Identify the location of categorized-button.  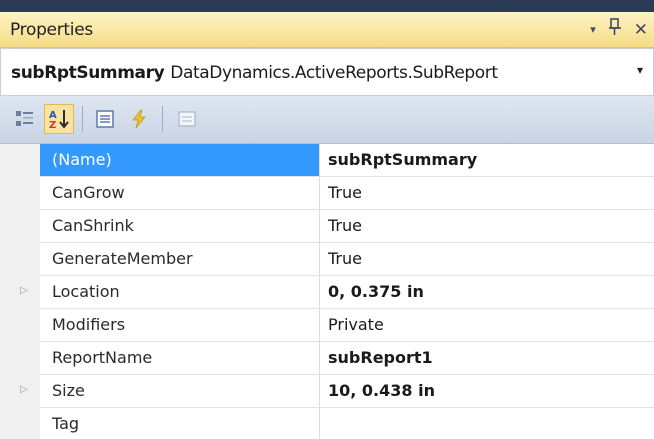
(25, 119).